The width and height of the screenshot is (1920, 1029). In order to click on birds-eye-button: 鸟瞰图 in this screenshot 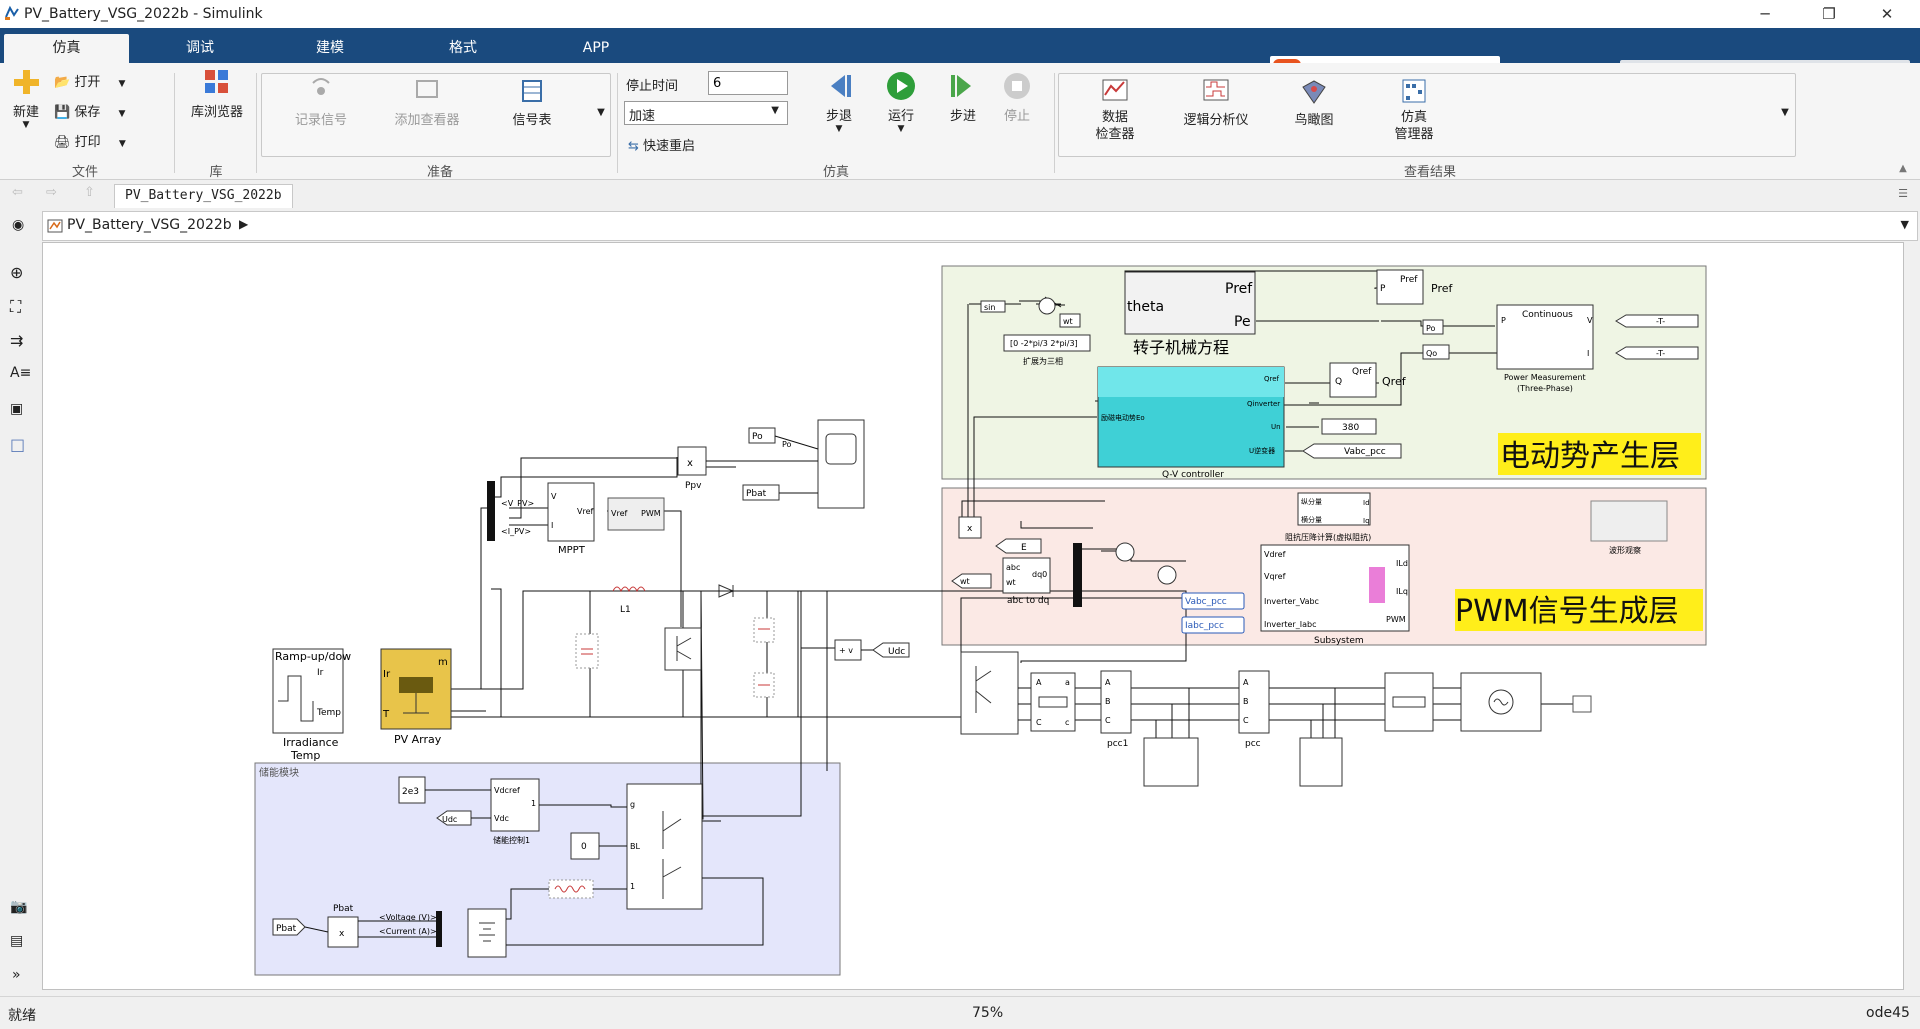, I will do `click(1314, 102)`.